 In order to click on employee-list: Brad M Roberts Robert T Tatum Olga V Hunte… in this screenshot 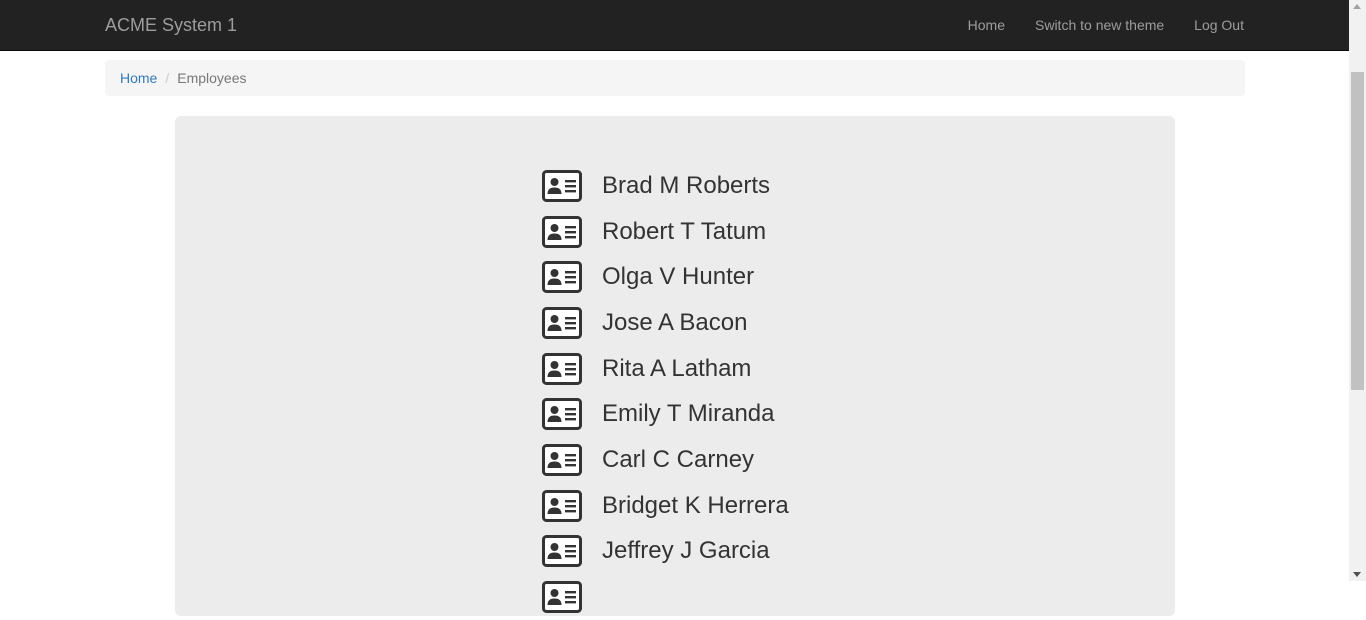, I will do `click(665, 391)`.